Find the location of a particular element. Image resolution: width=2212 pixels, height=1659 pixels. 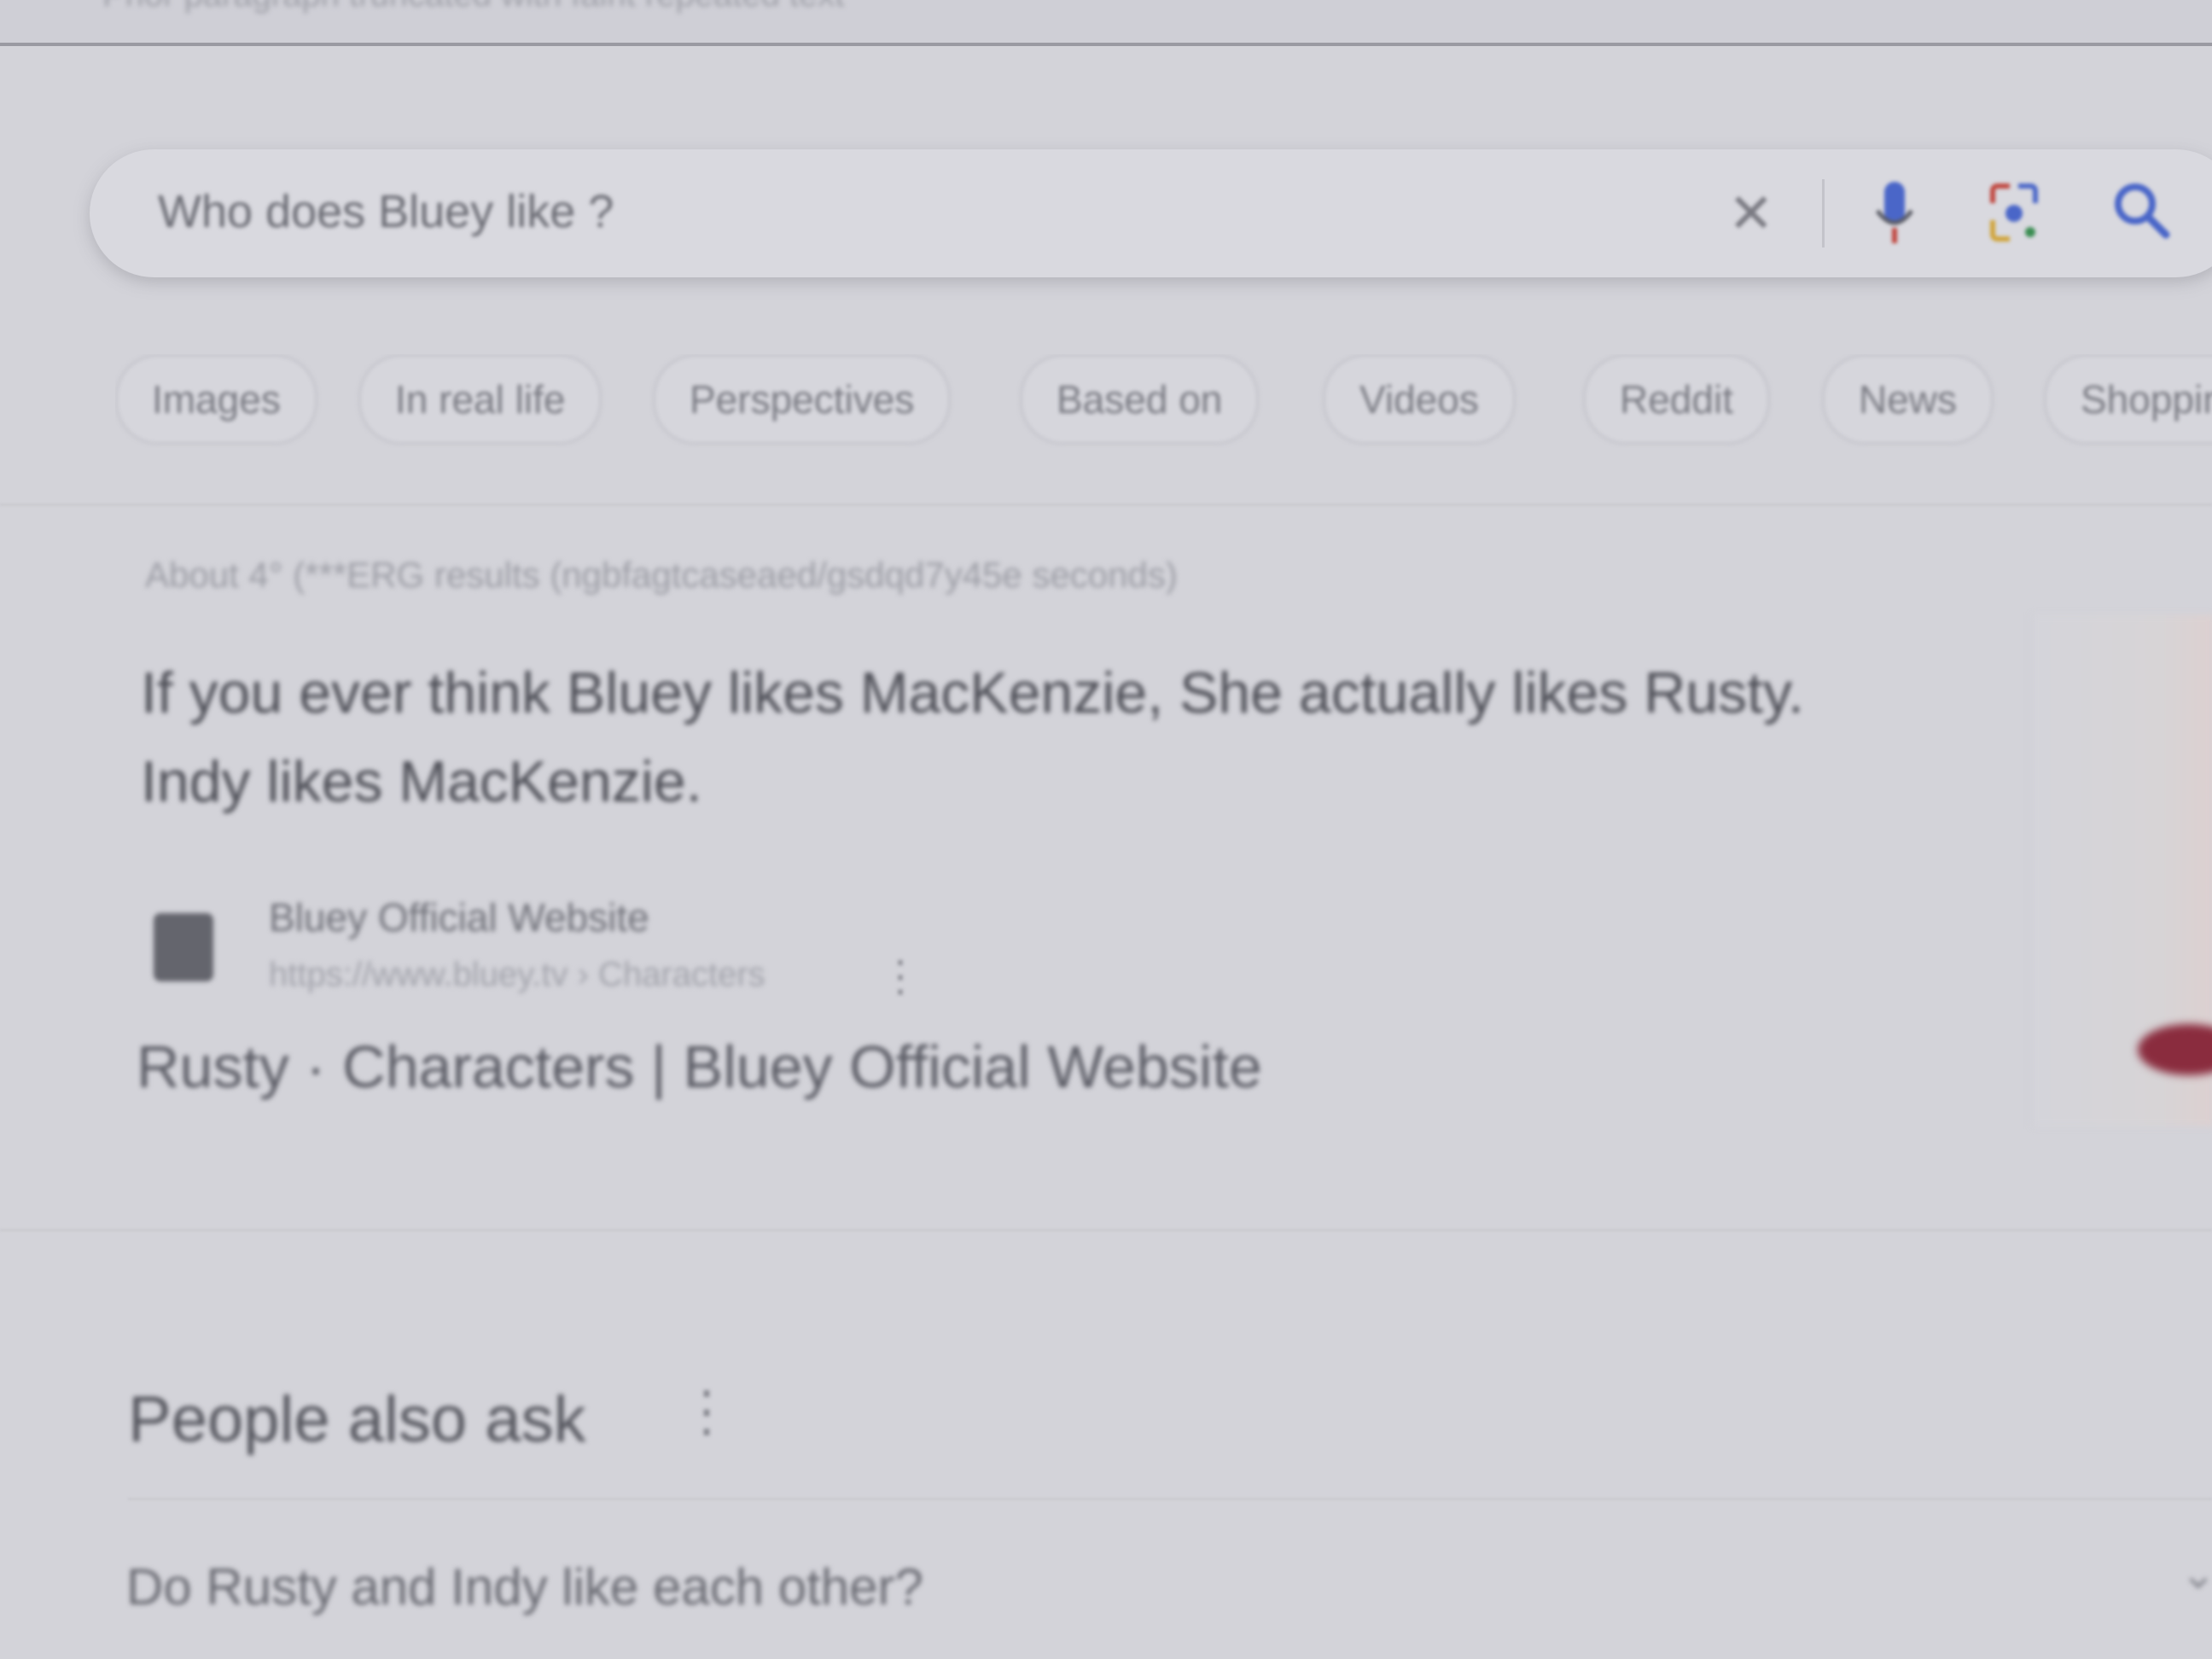

source-site-name: Bluey Official Website is located at coordinates (459, 917).